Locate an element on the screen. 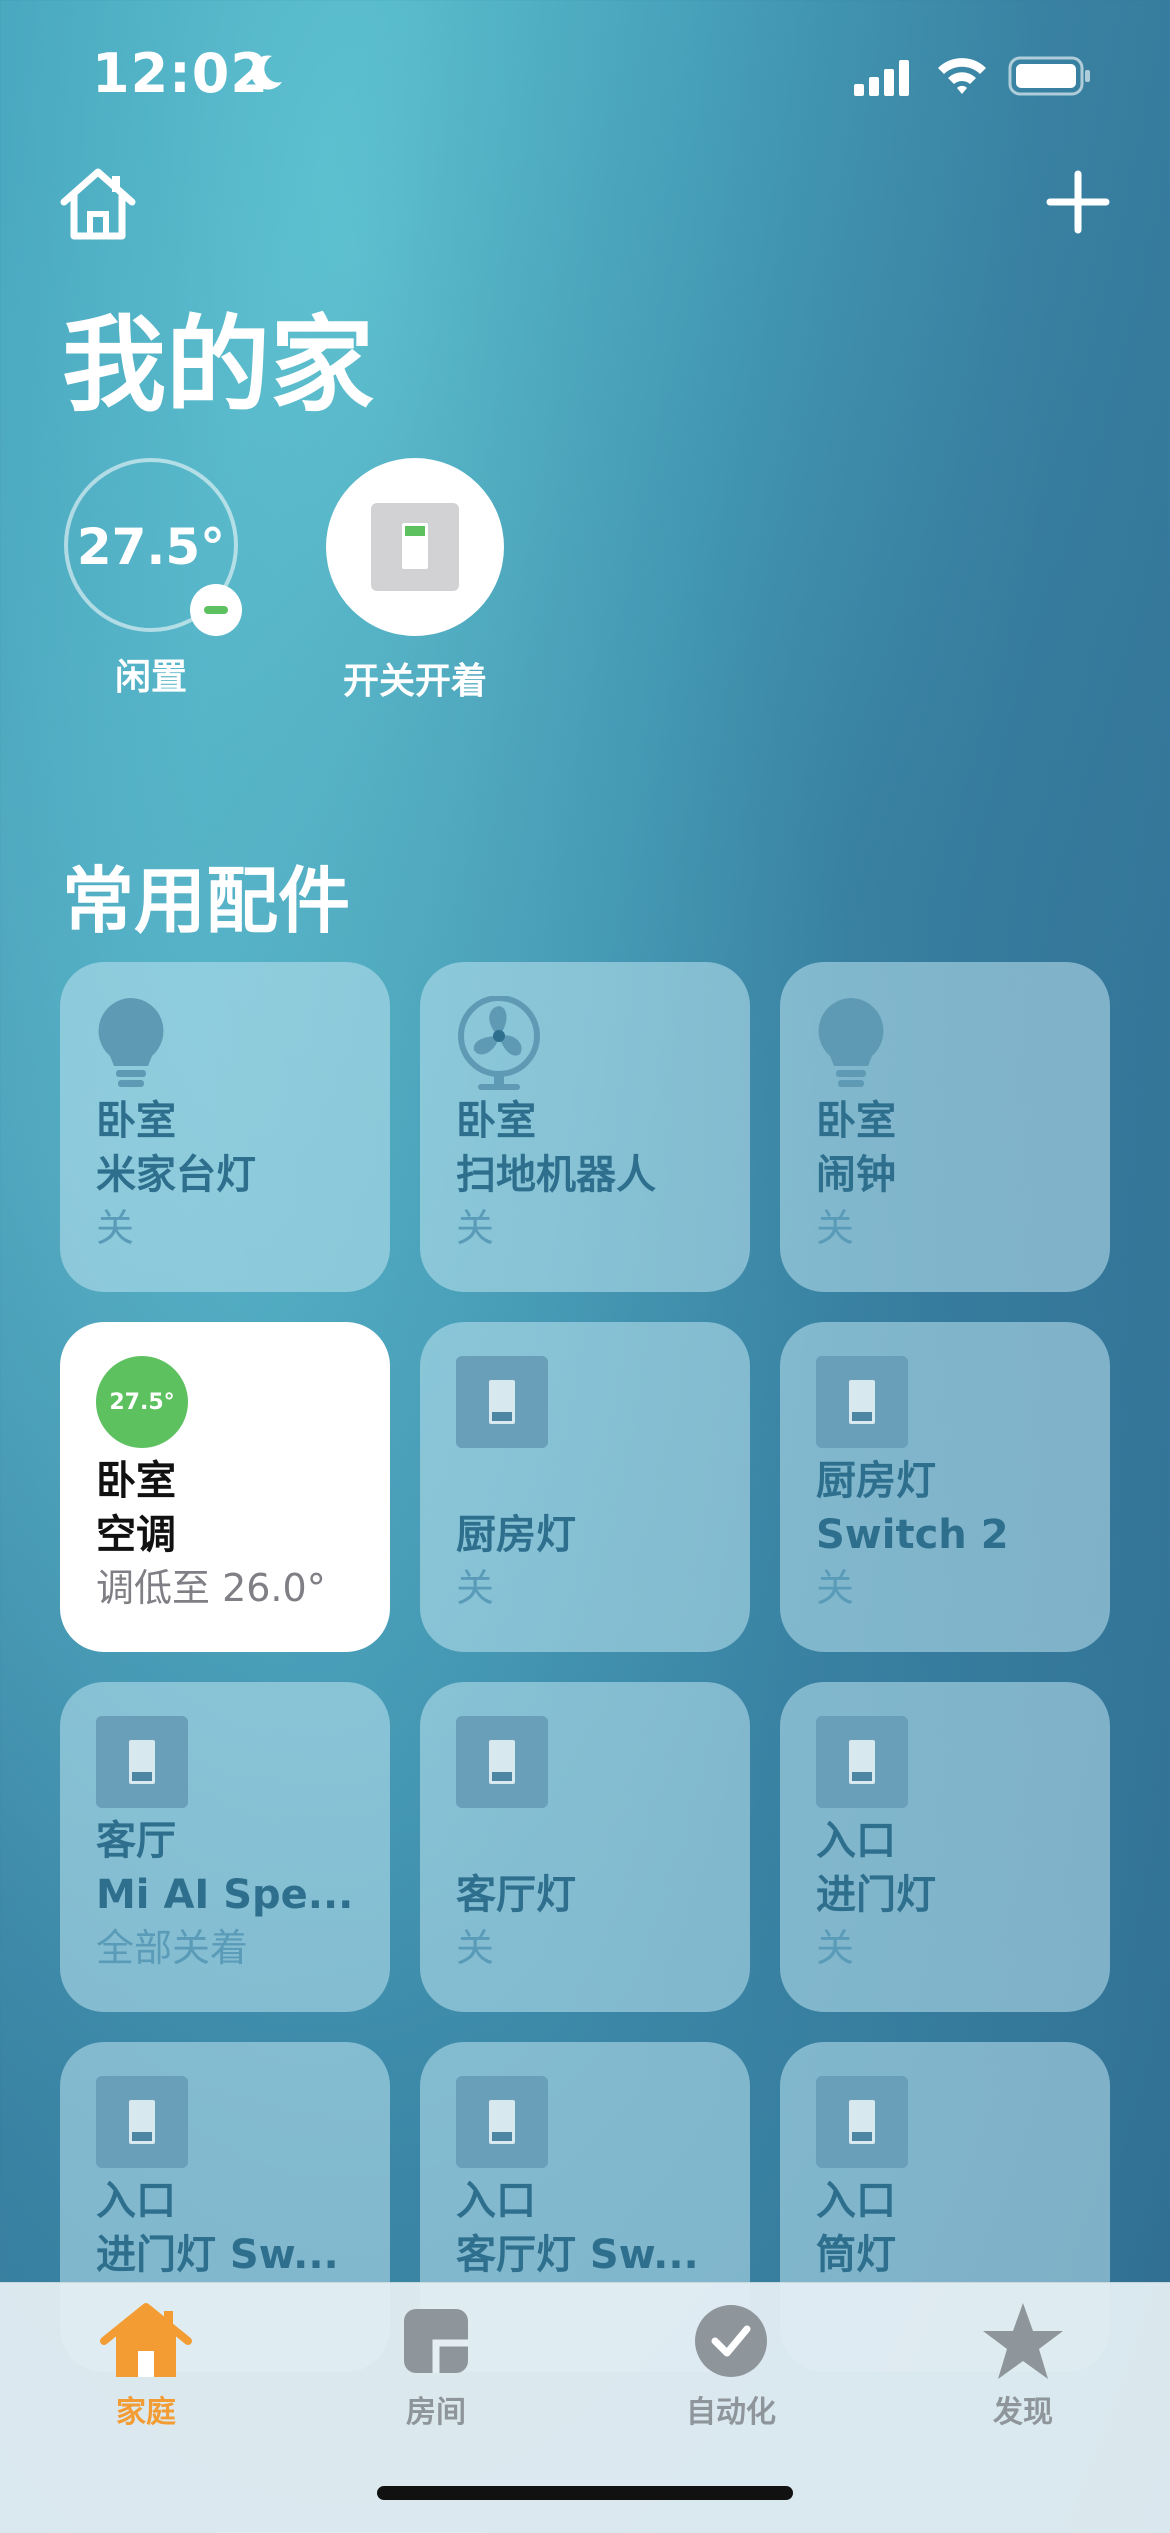 Image resolution: width=1170 pixels, height=2533 pixels. accessory-tile: 卧室 米家台灯 关 is located at coordinates (225, 1127).